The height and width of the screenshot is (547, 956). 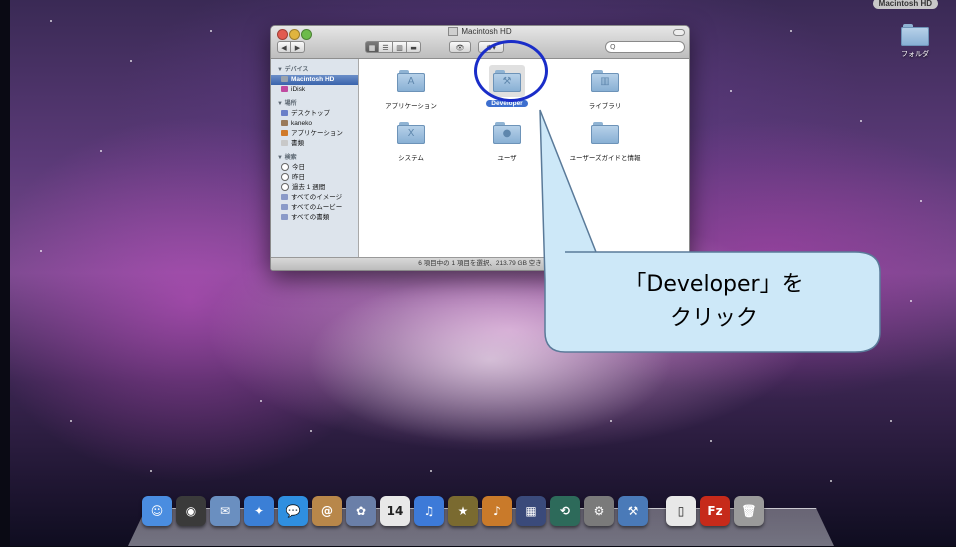 I want to click on iphoto-dock-icon: ✿, so click(x=361, y=511).